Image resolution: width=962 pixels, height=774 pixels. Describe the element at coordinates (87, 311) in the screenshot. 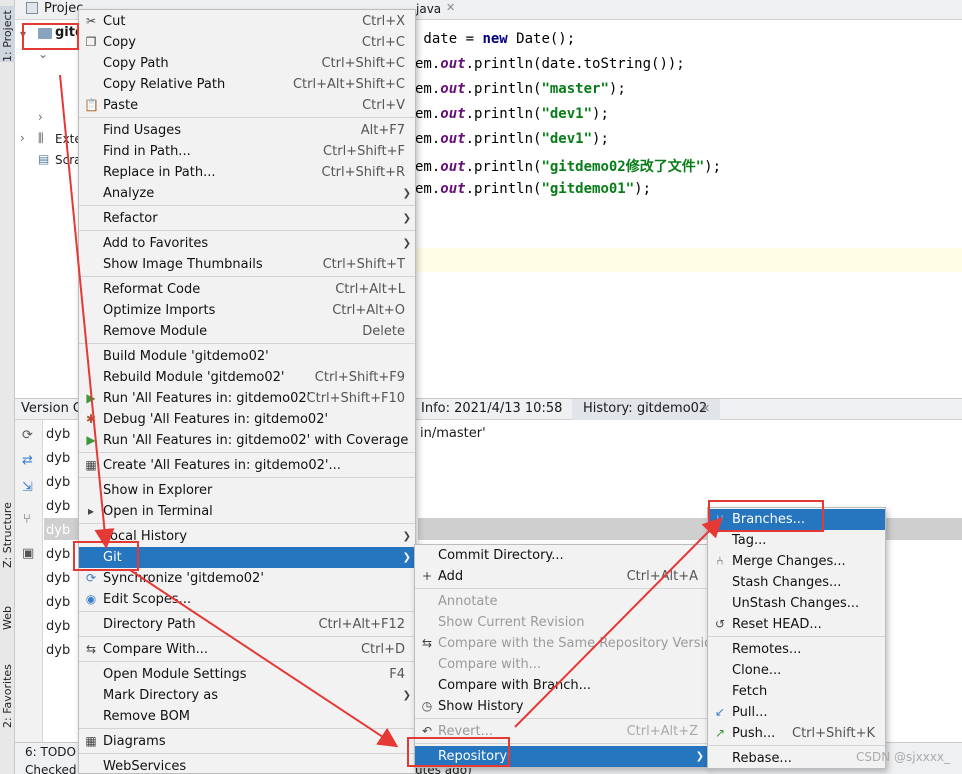

I see `arrow-to-git` at that location.